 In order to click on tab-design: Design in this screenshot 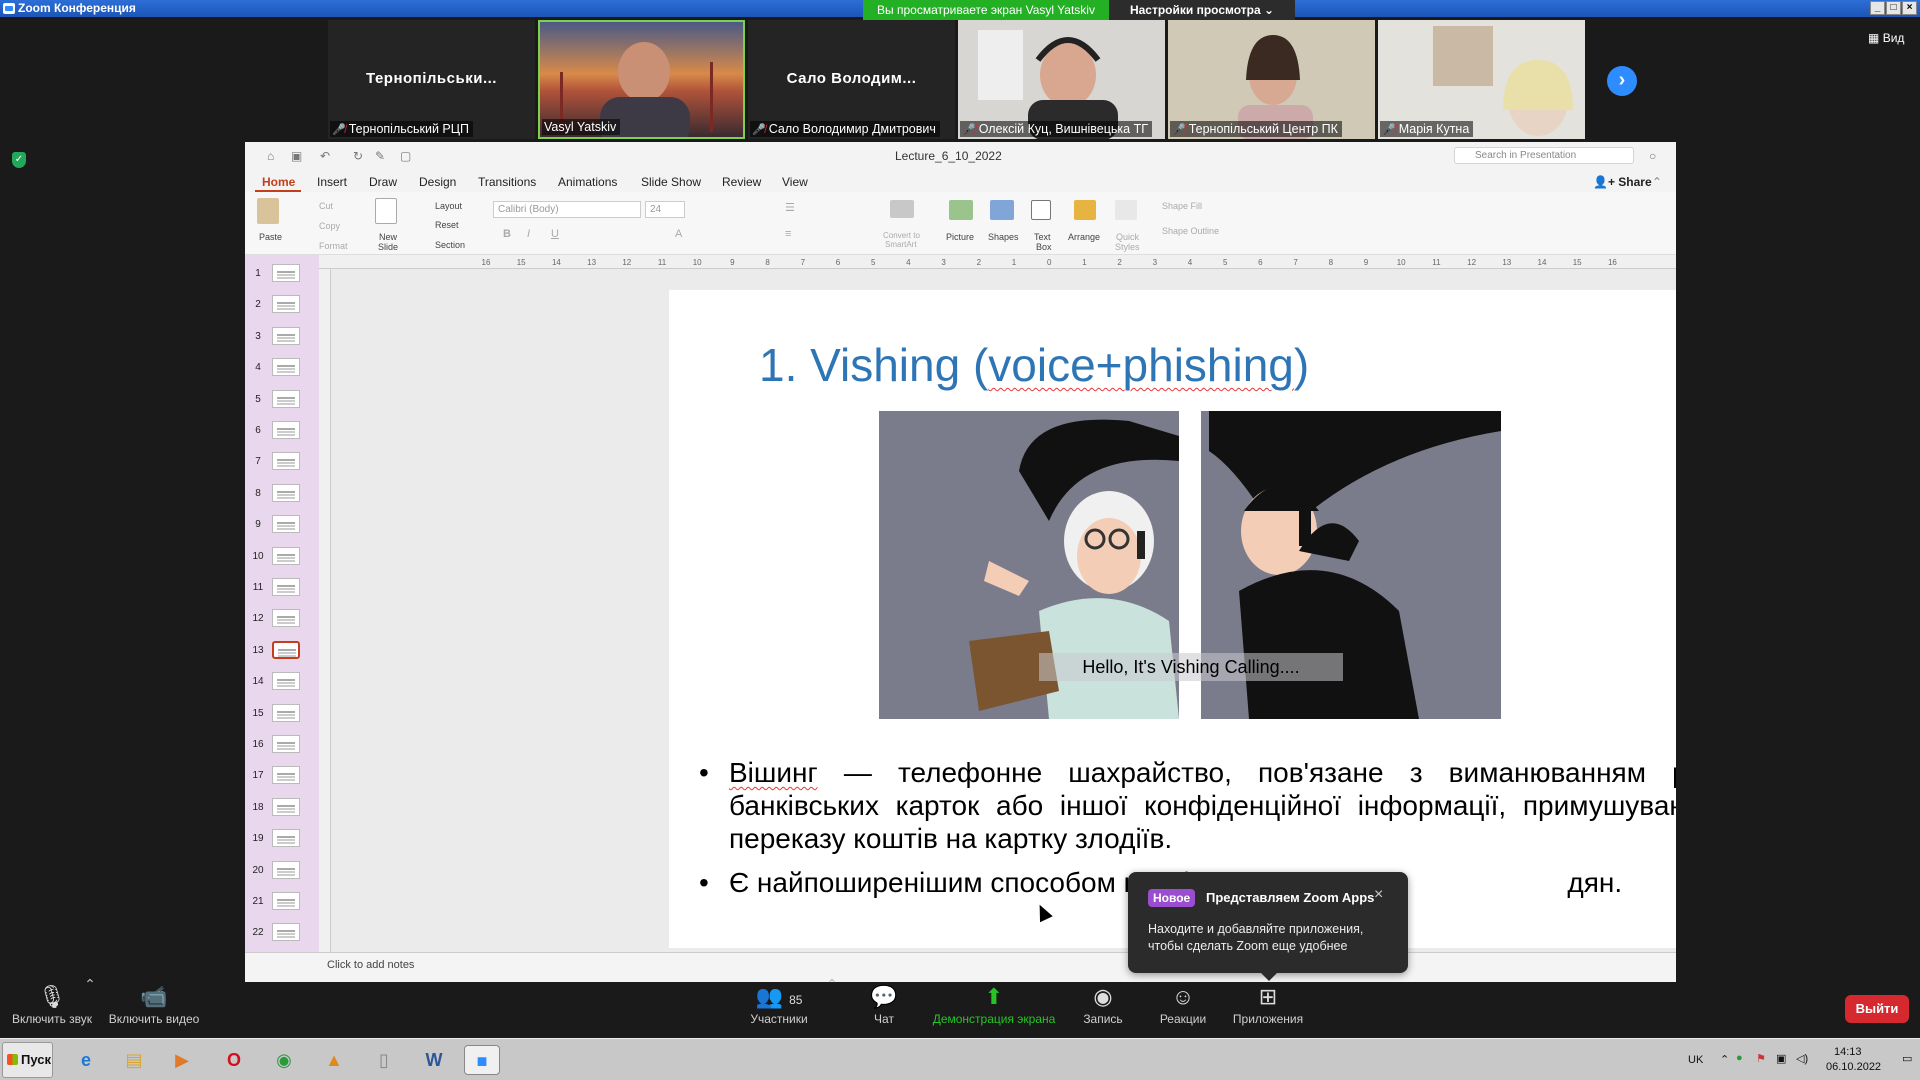, I will do `click(437, 182)`.